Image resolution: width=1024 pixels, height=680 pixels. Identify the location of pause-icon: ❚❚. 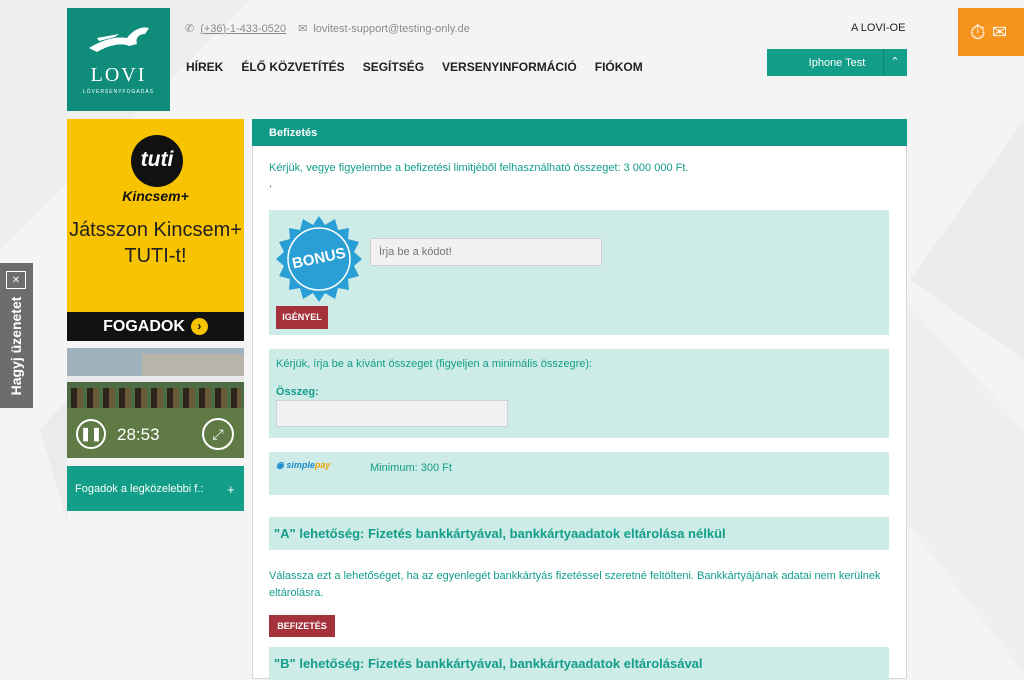
(91, 434).